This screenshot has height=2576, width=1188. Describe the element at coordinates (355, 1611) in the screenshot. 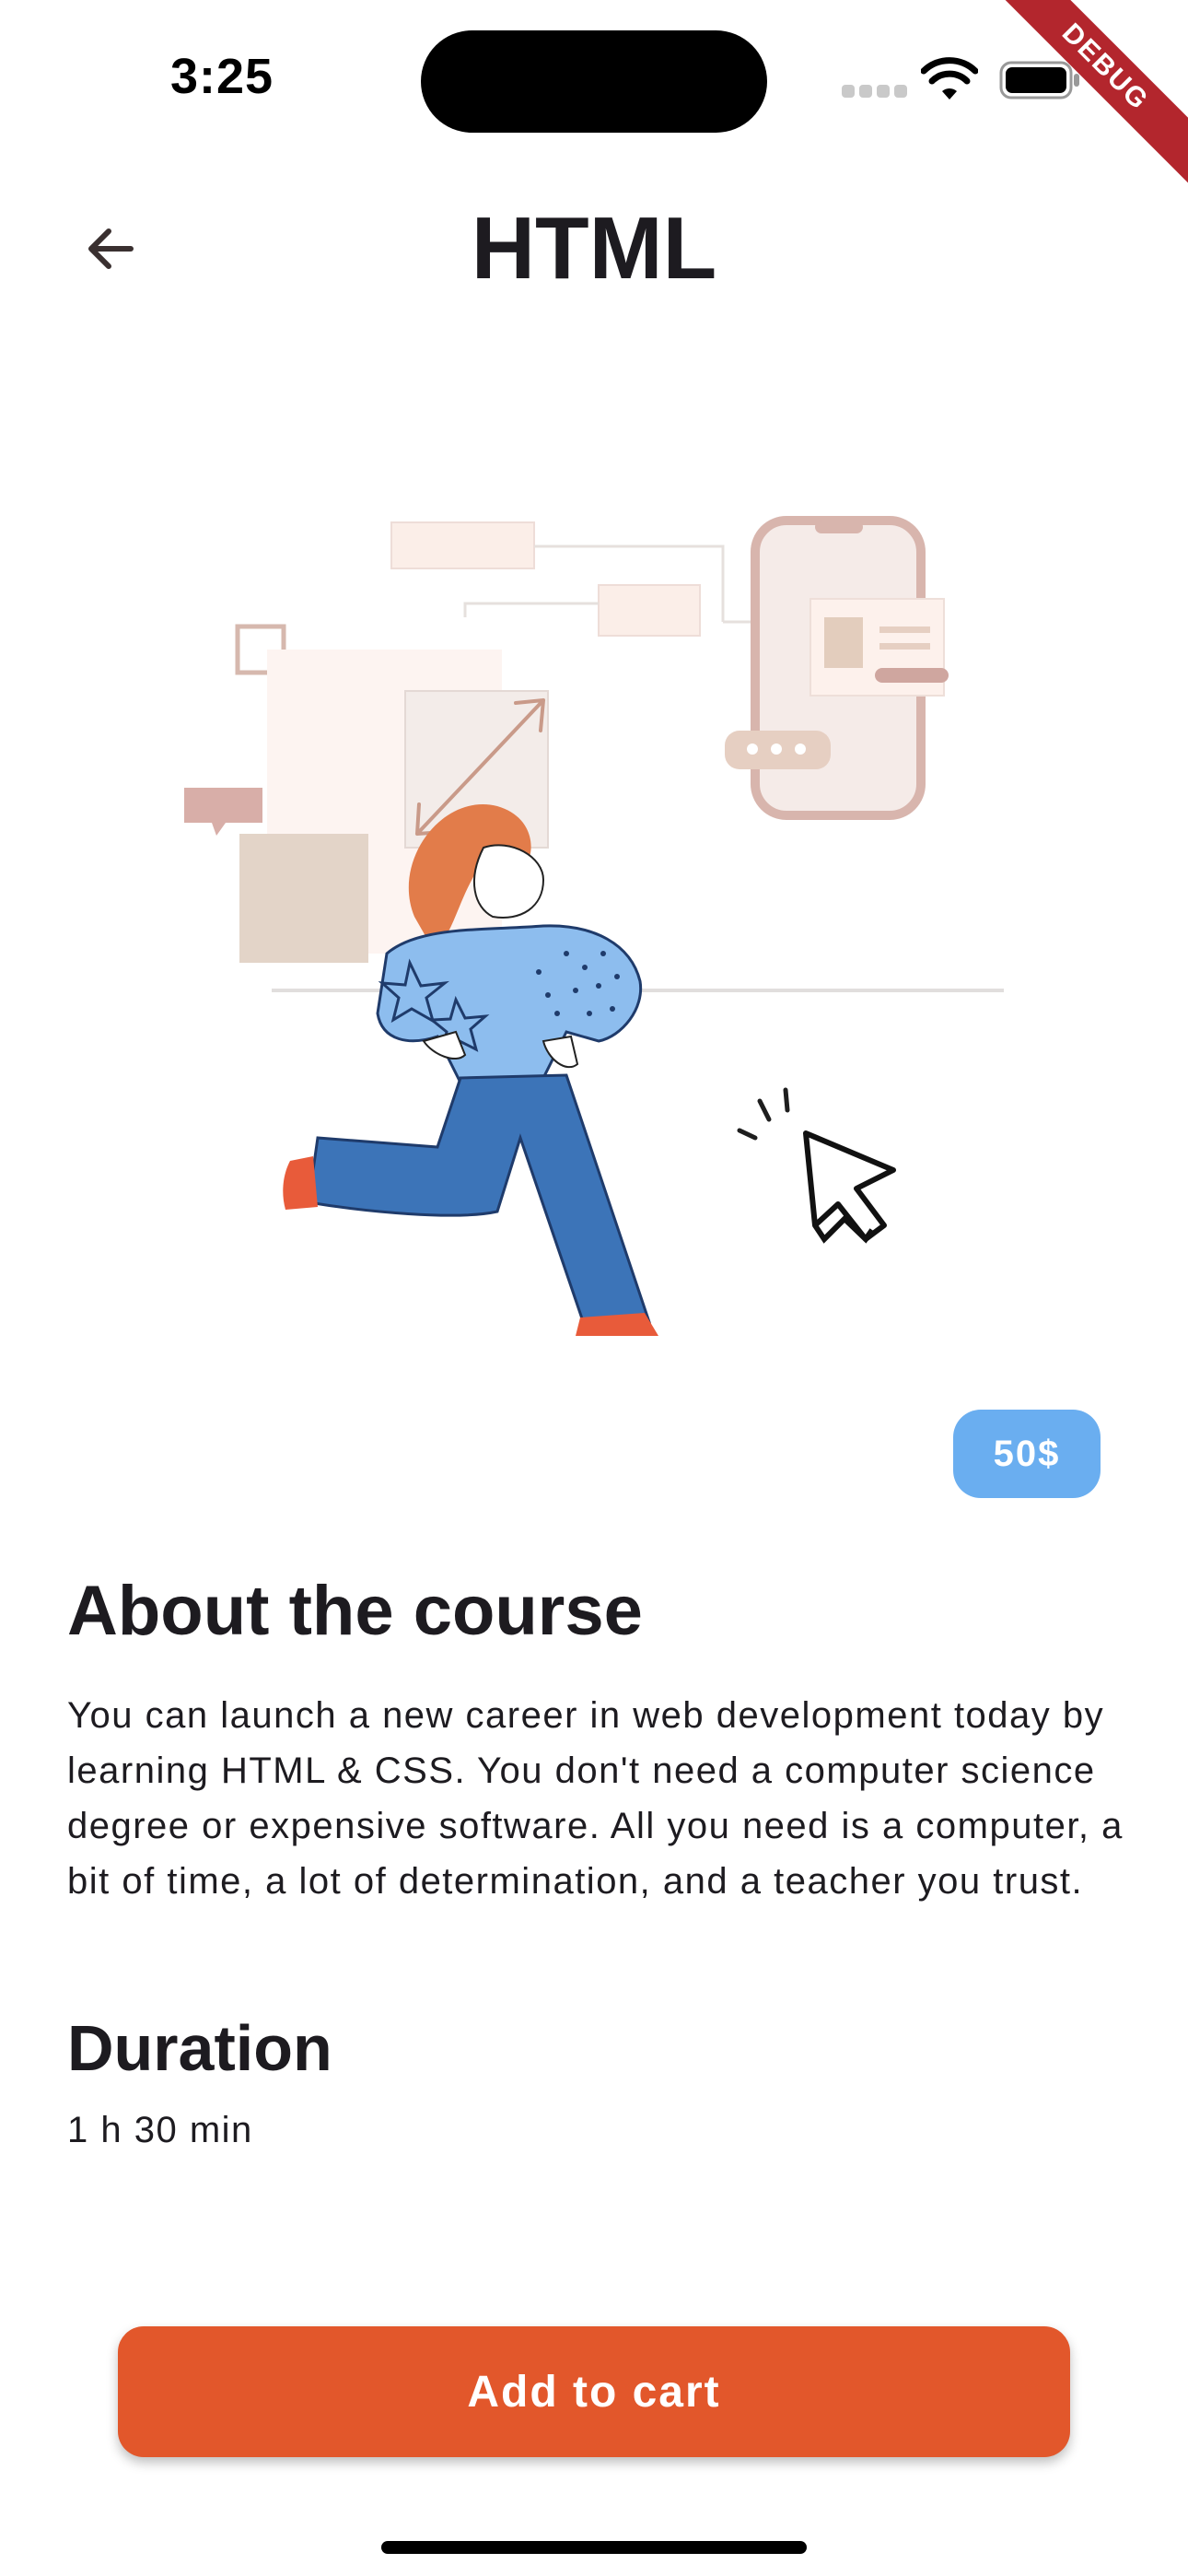

I see `about-heading: About the course` at that location.